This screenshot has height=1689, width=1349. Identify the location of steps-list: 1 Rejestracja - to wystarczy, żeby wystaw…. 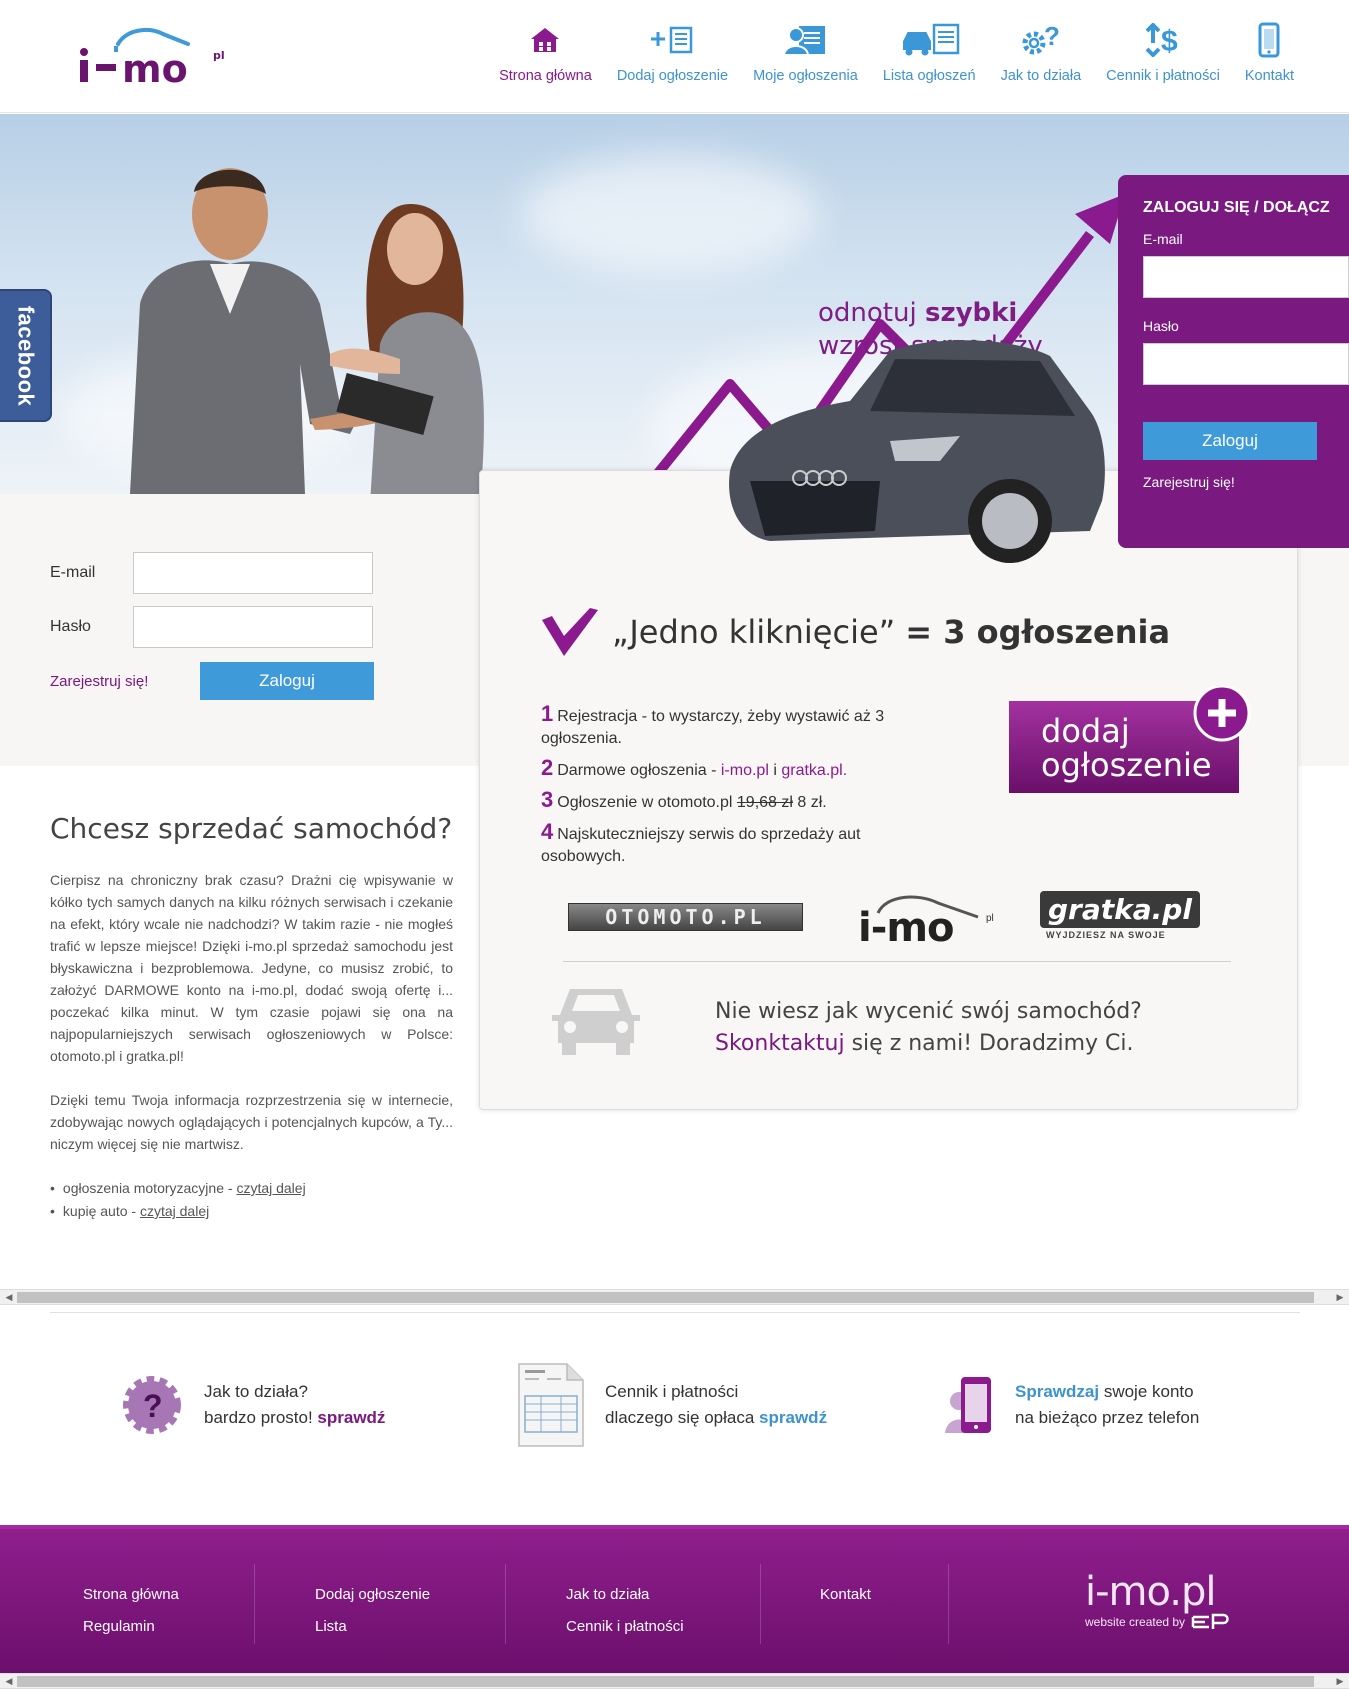
(731, 789).